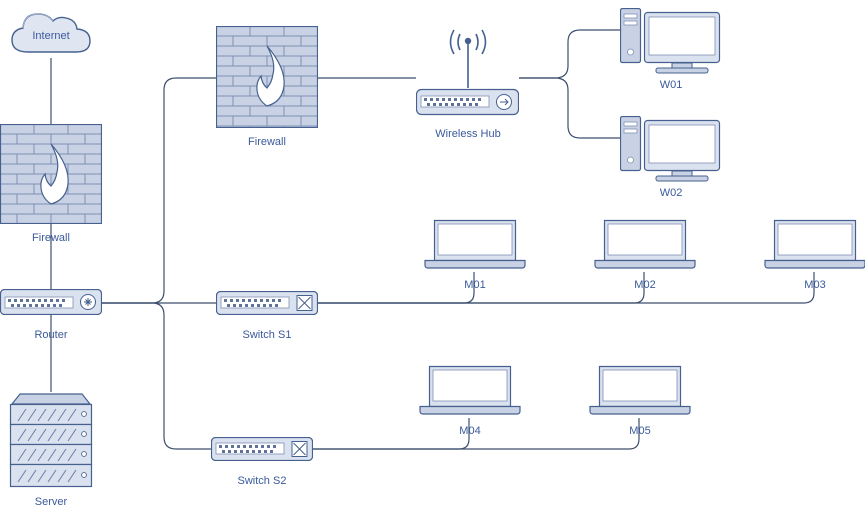  I want to click on node-m02, so click(645, 244).